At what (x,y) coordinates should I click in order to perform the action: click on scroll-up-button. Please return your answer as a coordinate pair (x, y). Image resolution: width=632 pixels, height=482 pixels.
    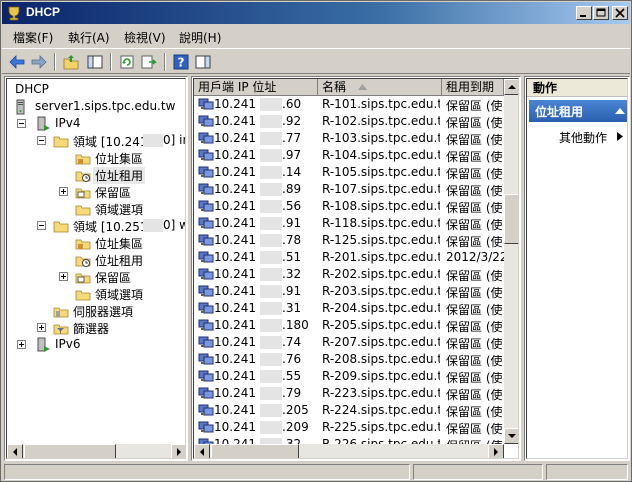
    Looking at the image, I should click on (511, 87).